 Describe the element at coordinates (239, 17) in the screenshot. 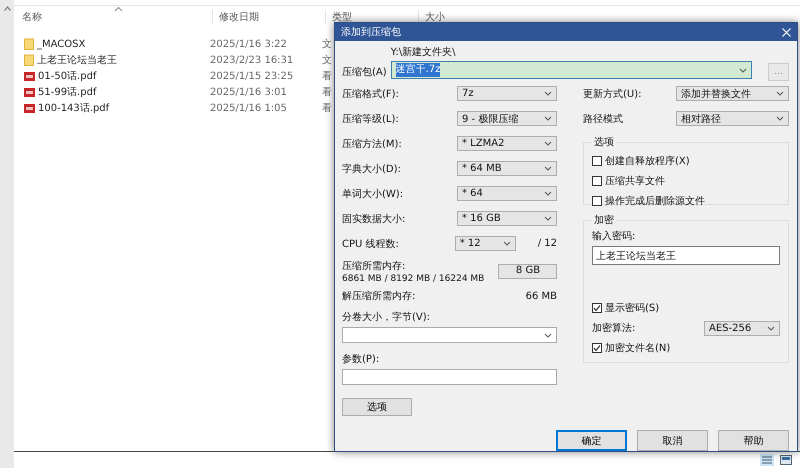

I see `column-header: 修改日期` at that location.